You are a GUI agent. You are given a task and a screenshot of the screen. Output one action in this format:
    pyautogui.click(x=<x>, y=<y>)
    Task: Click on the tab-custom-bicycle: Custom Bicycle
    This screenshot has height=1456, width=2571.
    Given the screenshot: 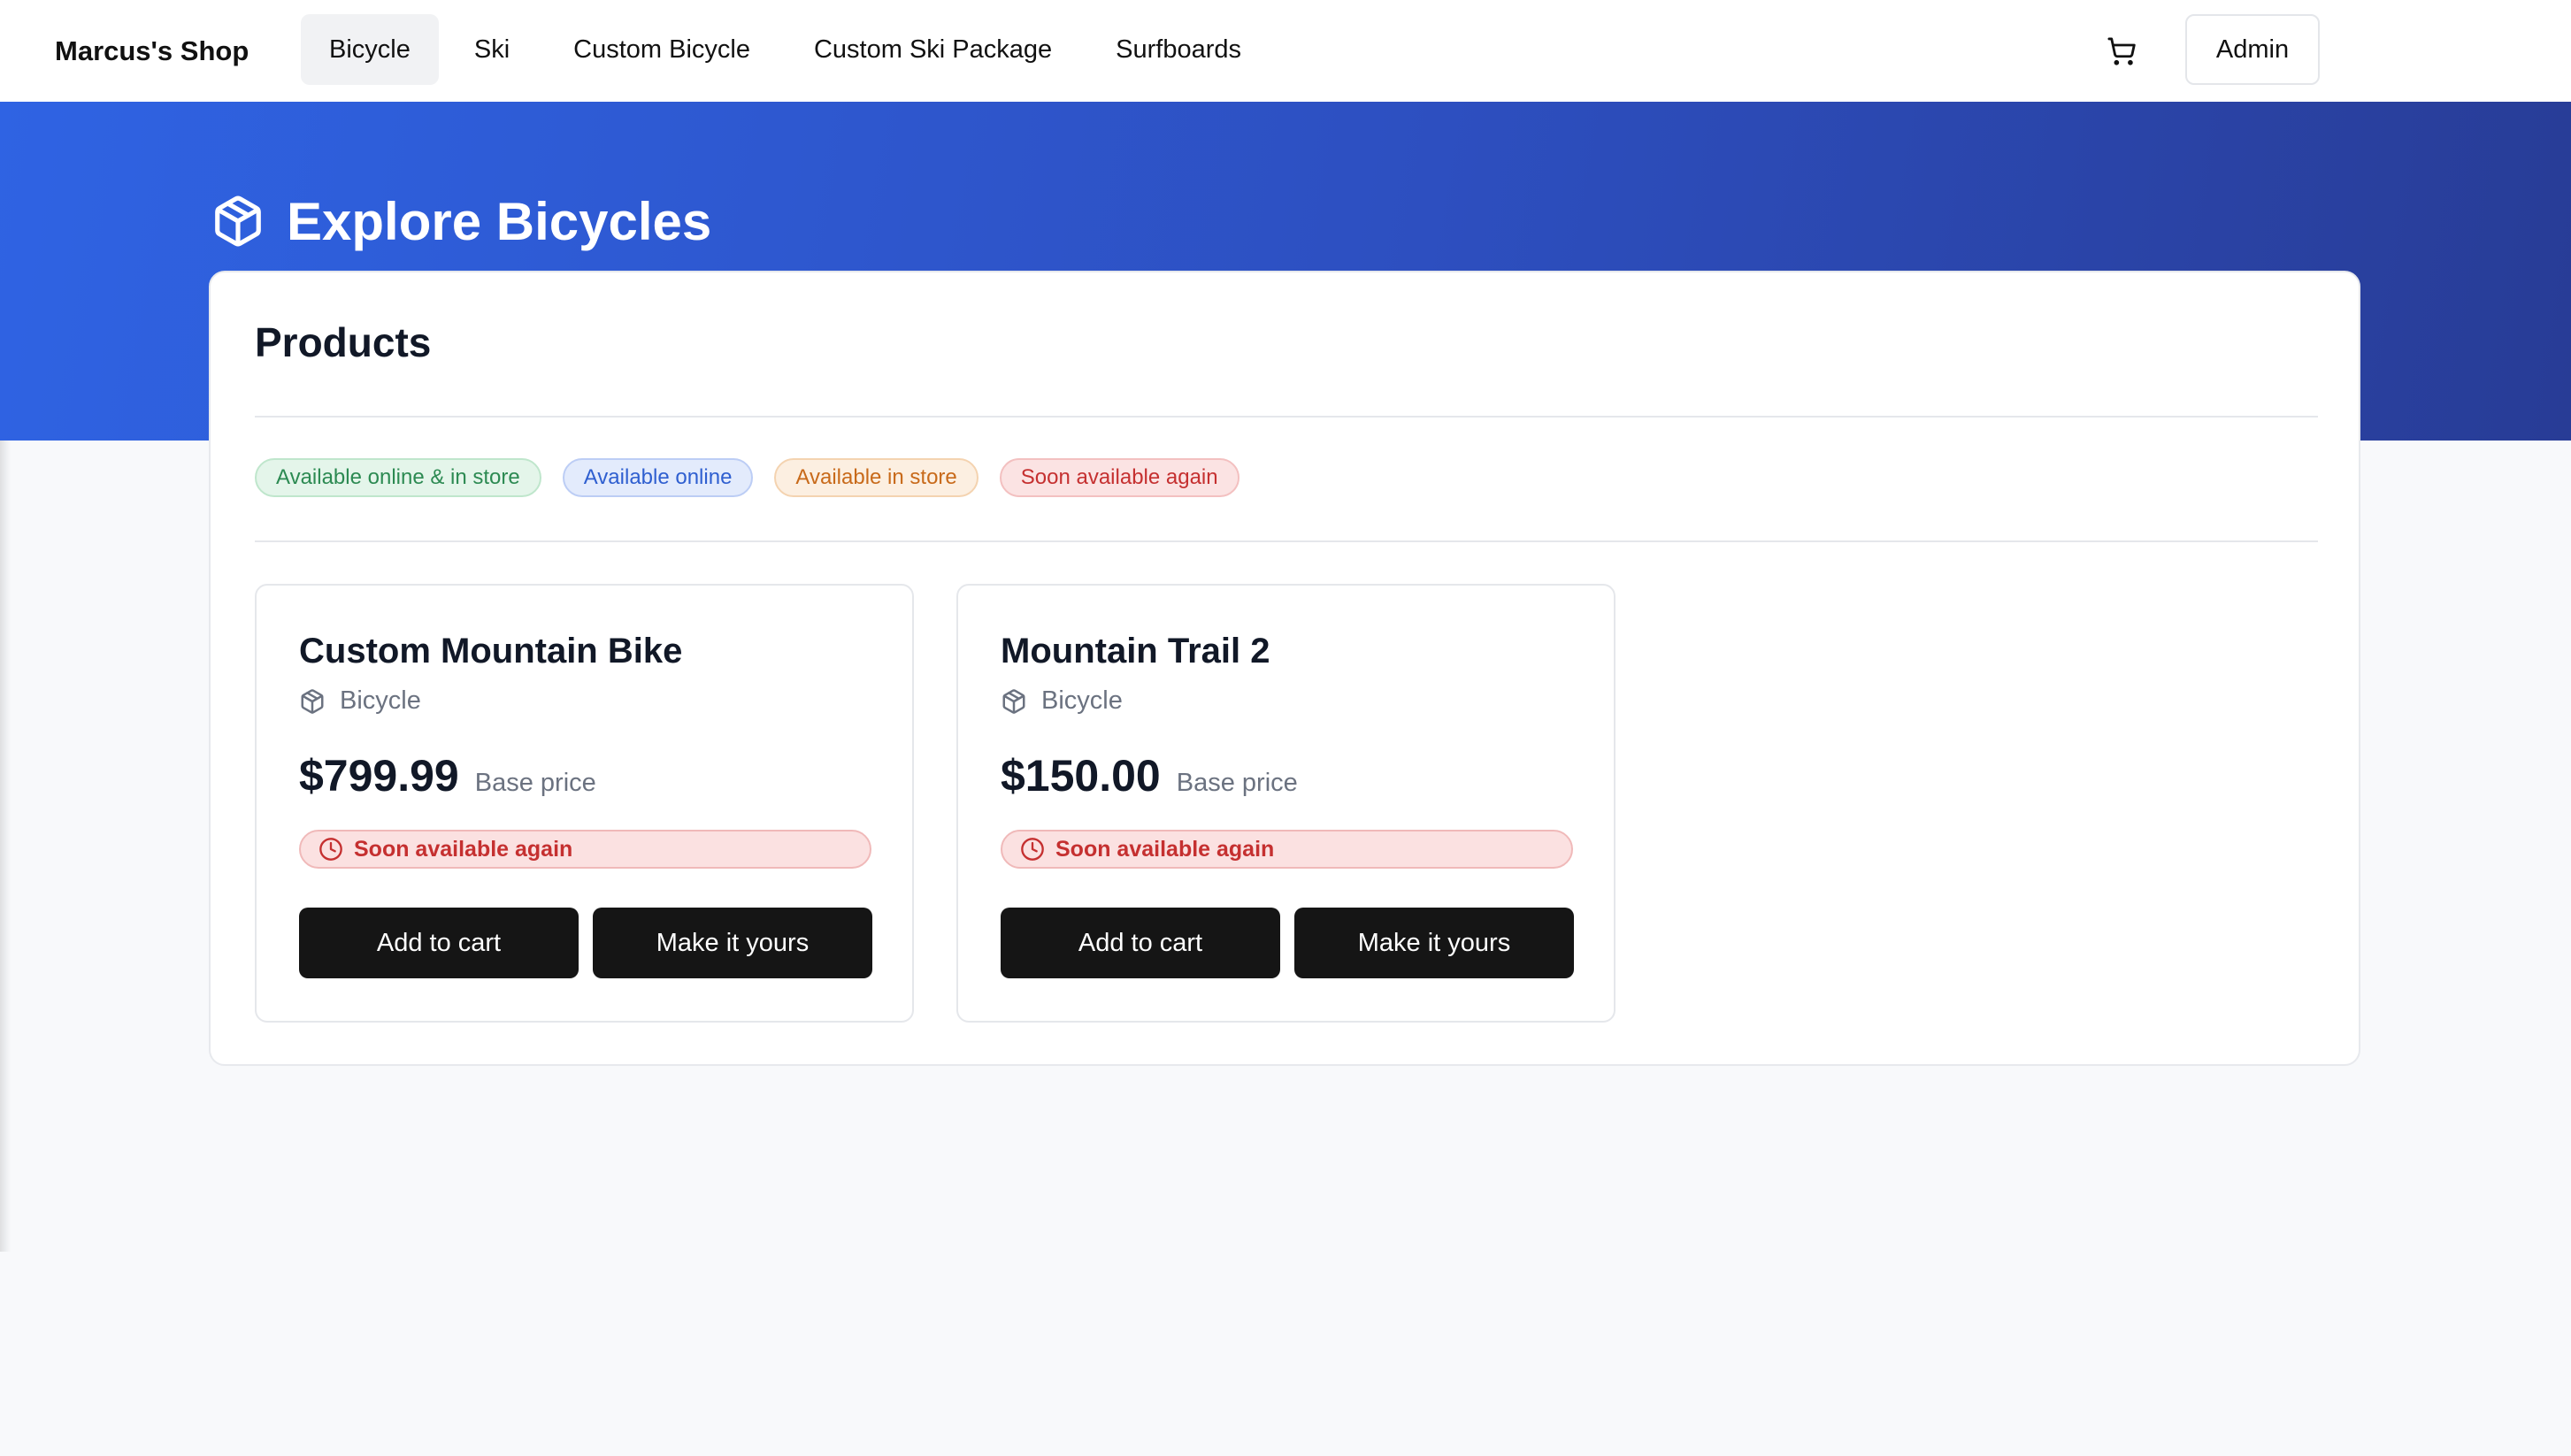 What is the action you would take?
    pyautogui.click(x=662, y=49)
    